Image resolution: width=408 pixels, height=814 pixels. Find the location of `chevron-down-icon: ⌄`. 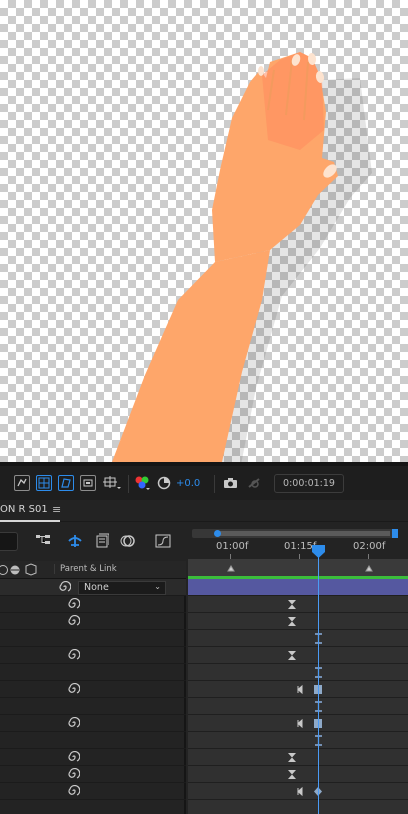

chevron-down-icon: ⌄ is located at coordinates (157, 586).